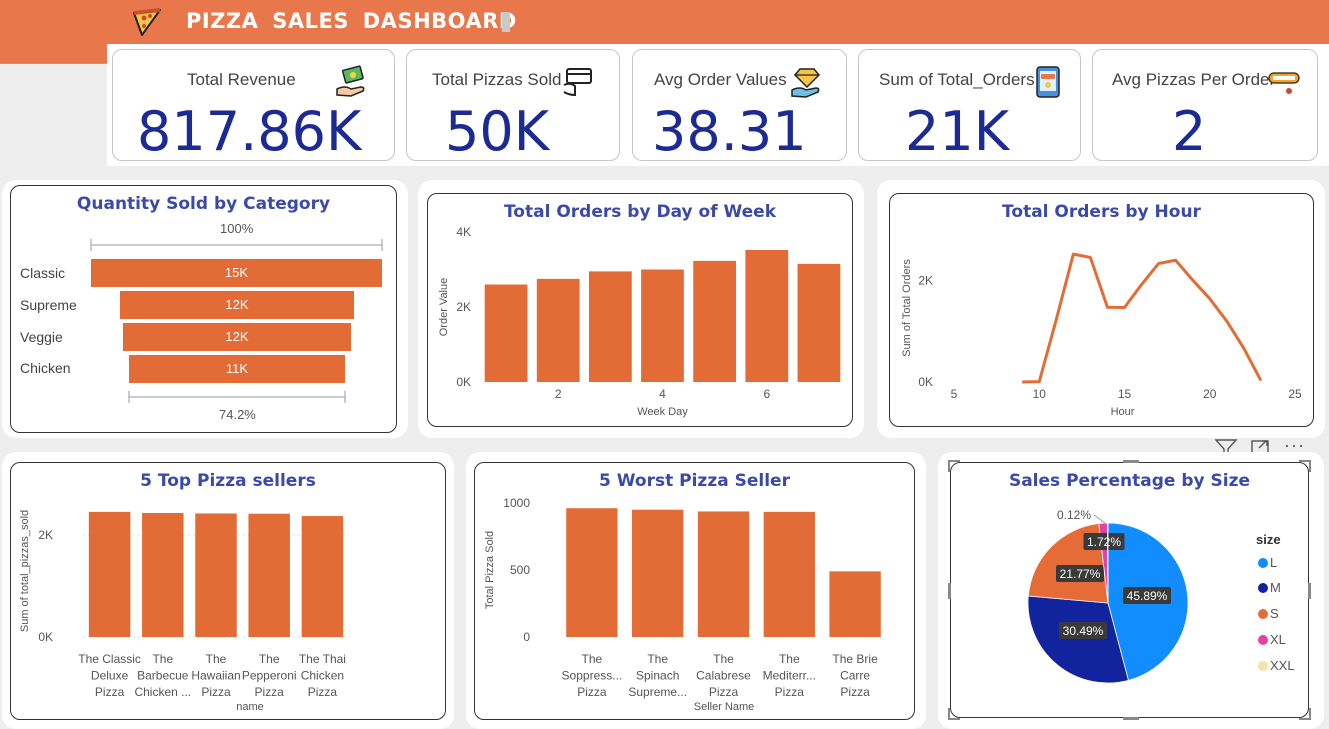 The width and height of the screenshot is (1329, 729). Describe the element at coordinates (1273, 562) in the screenshot. I see `legend-item: L` at that location.